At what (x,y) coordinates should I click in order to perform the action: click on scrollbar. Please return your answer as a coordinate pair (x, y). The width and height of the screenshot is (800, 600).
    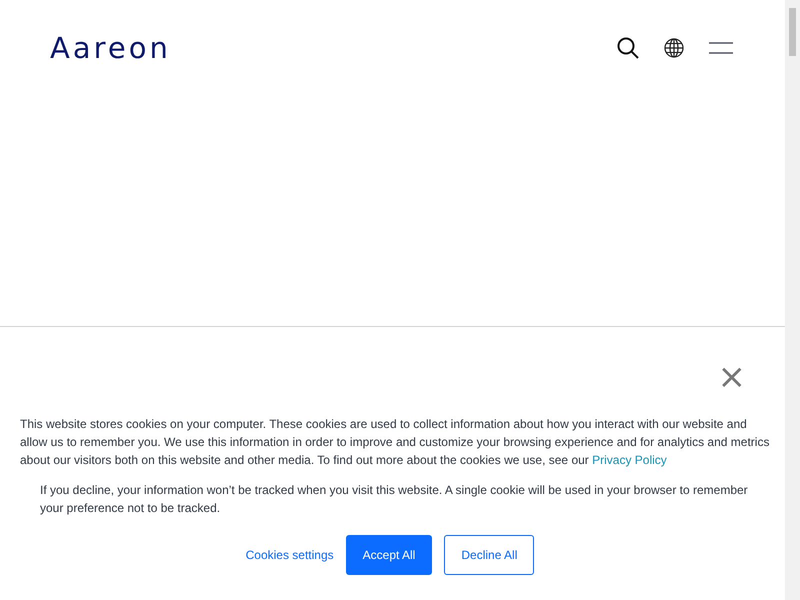
    Looking at the image, I should click on (792, 300).